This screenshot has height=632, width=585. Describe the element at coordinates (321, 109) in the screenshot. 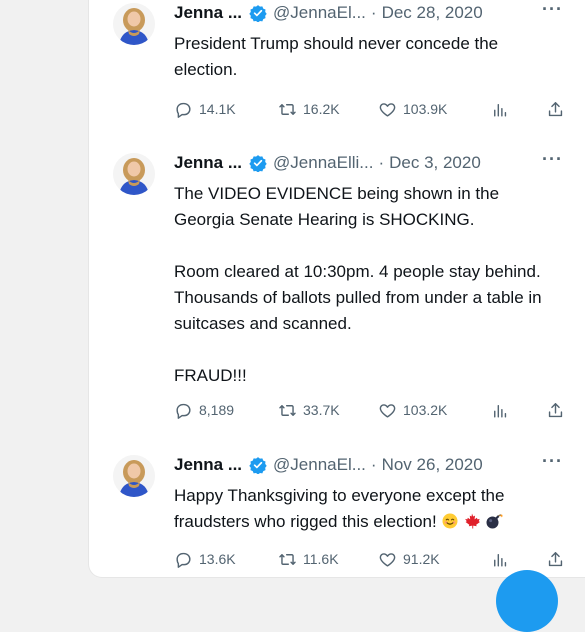

I see `retweet-count: 16.2K` at that location.